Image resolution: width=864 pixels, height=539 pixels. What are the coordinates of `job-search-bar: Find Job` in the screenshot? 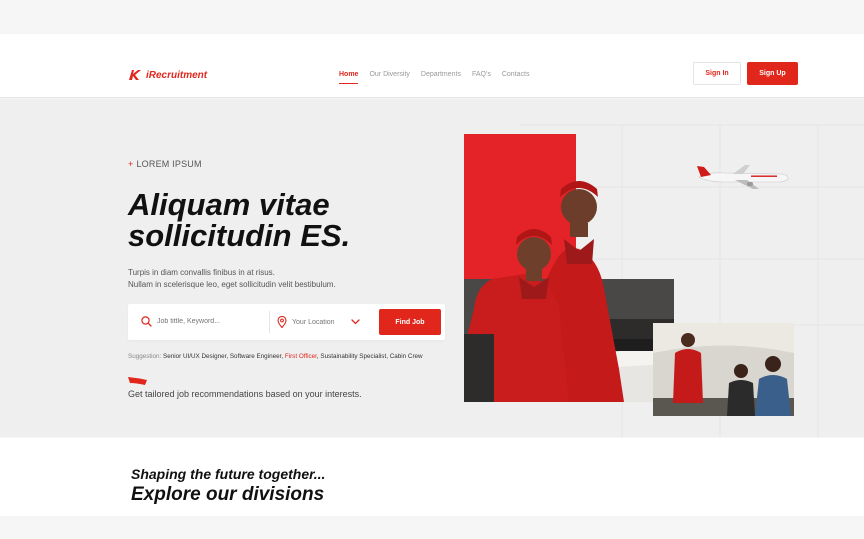 It's located at (286, 322).